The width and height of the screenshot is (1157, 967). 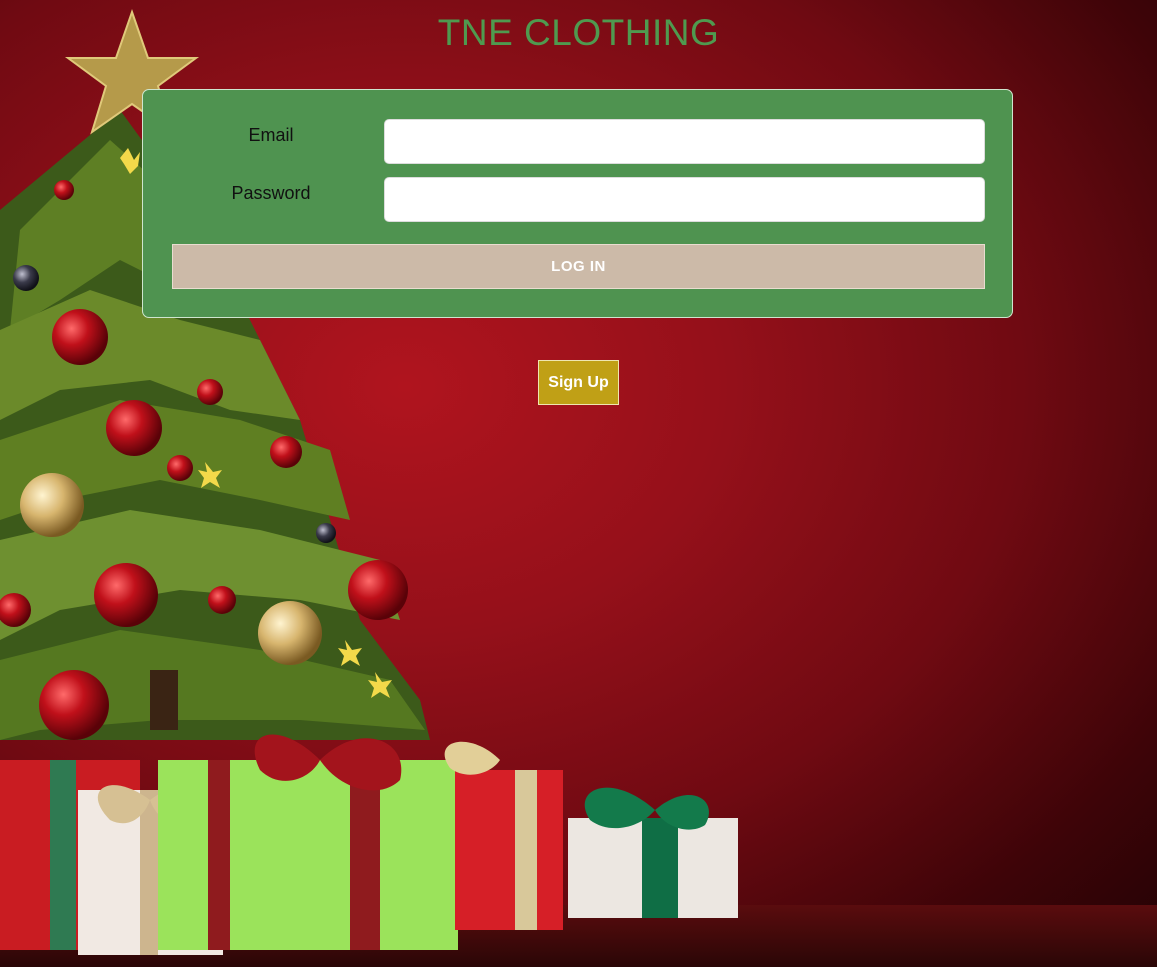 I want to click on email-label: Email, so click(x=271, y=135).